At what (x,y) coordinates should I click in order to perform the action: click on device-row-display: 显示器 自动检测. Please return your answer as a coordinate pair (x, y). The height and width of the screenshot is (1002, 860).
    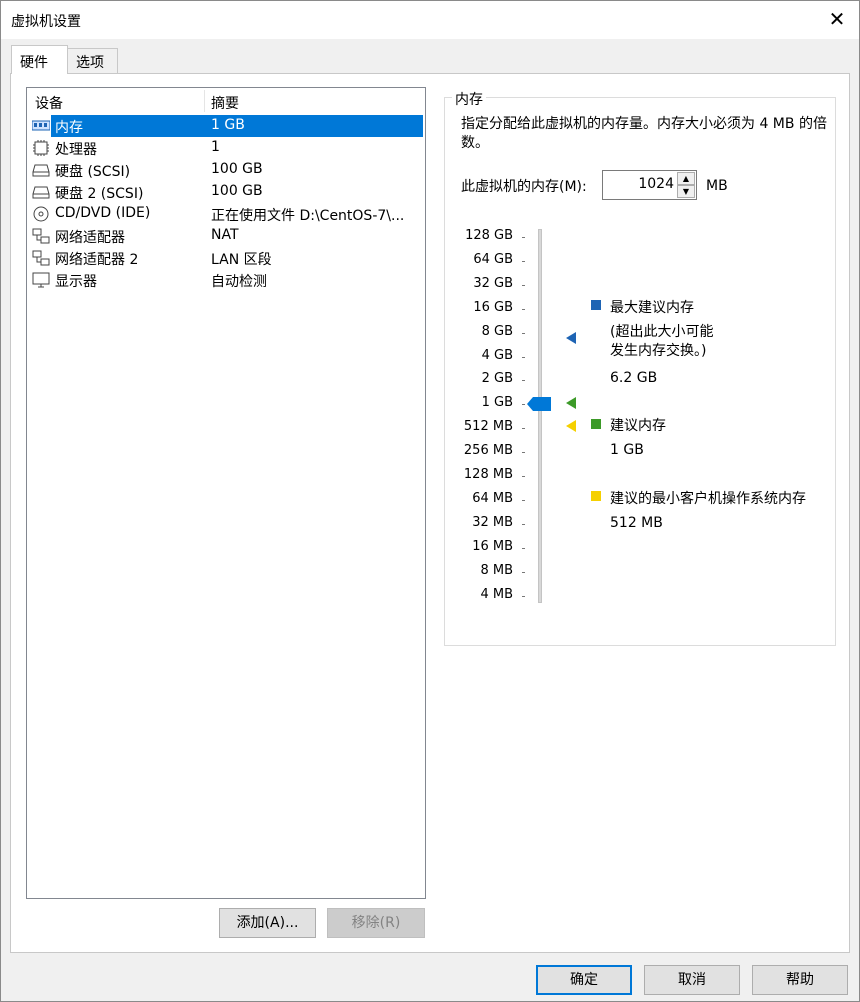
    Looking at the image, I should click on (226, 280).